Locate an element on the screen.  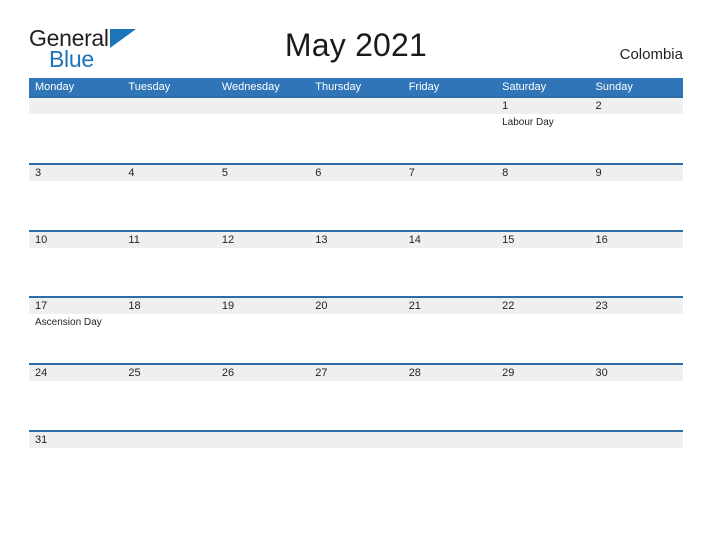
day-number: 21 is located at coordinates (414, 306).